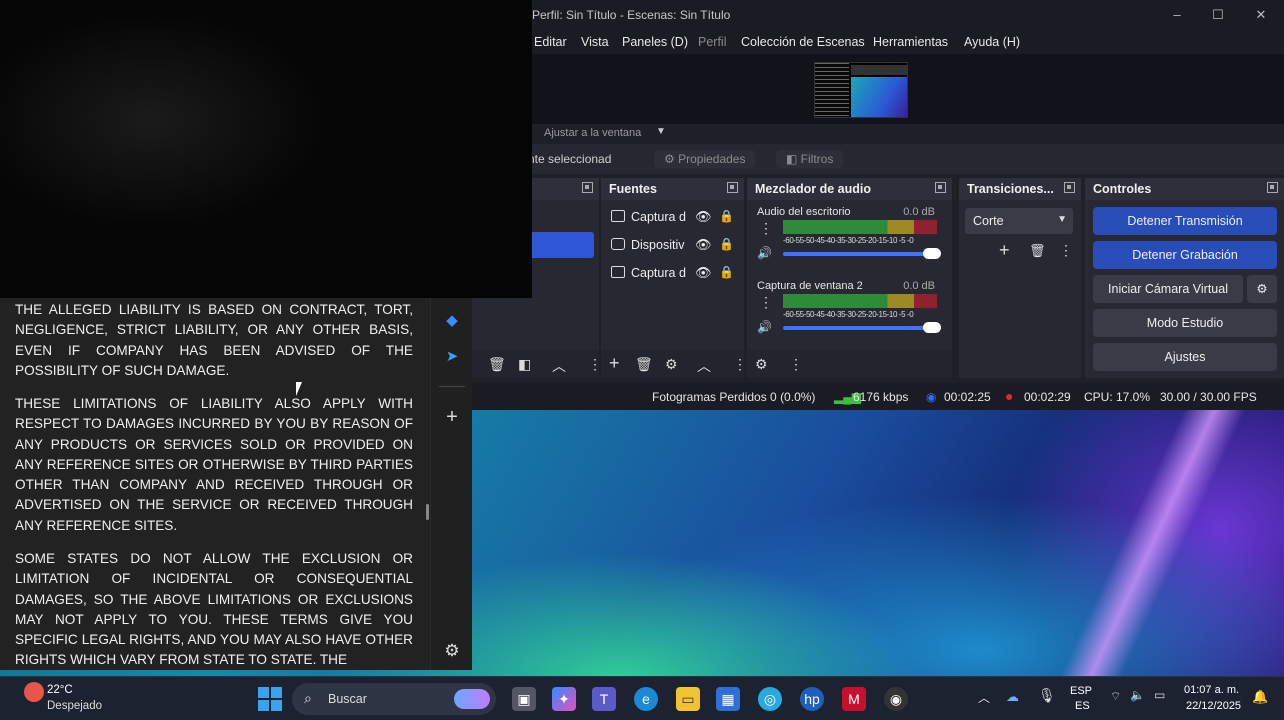 This screenshot has height=720, width=1284. I want to click on battery-icon: ▭, so click(1159, 695).